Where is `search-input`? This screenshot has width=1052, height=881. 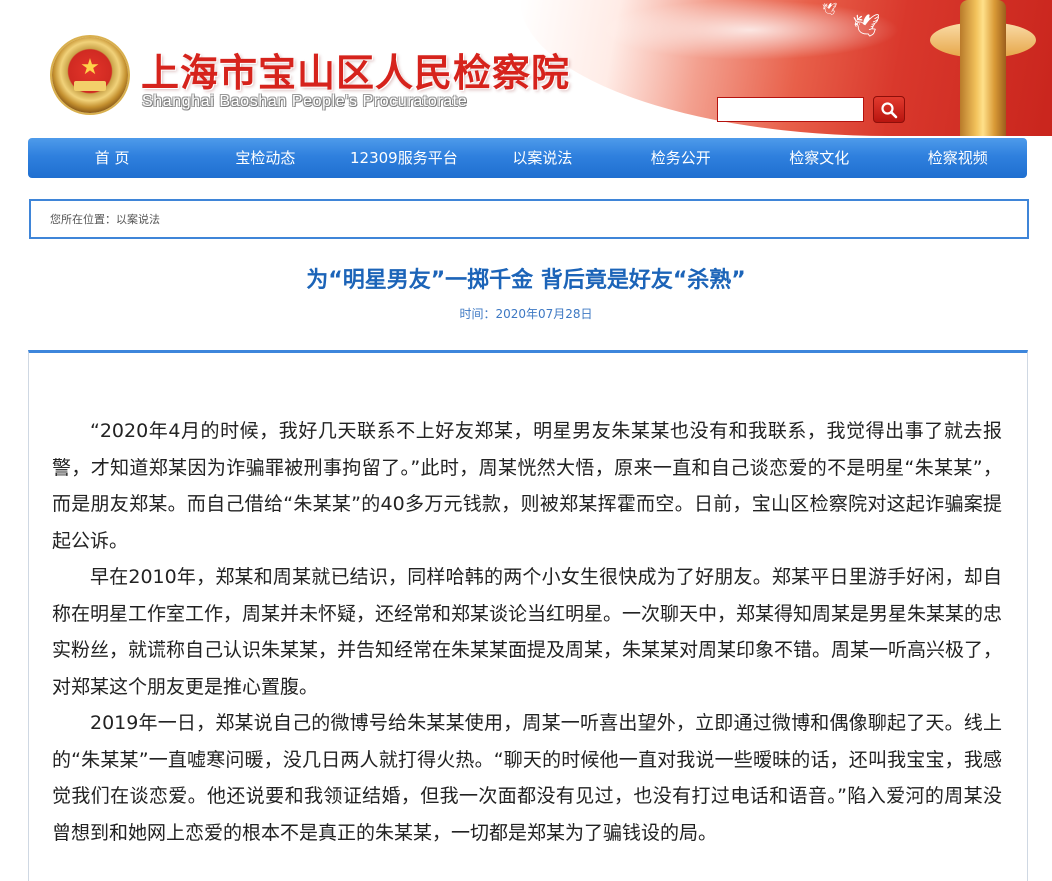
search-input is located at coordinates (790, 109).